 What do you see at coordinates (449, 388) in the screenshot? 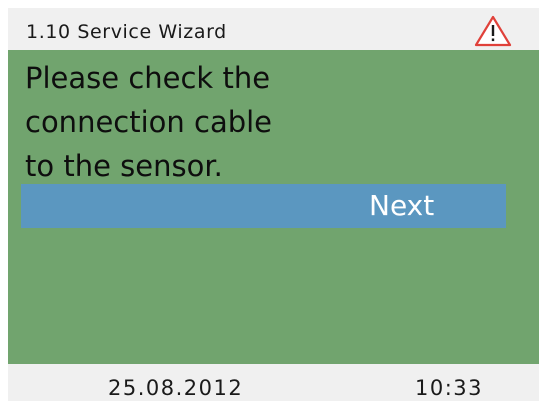
I see `current-time: 10:33` at bounding box center [449, 388].